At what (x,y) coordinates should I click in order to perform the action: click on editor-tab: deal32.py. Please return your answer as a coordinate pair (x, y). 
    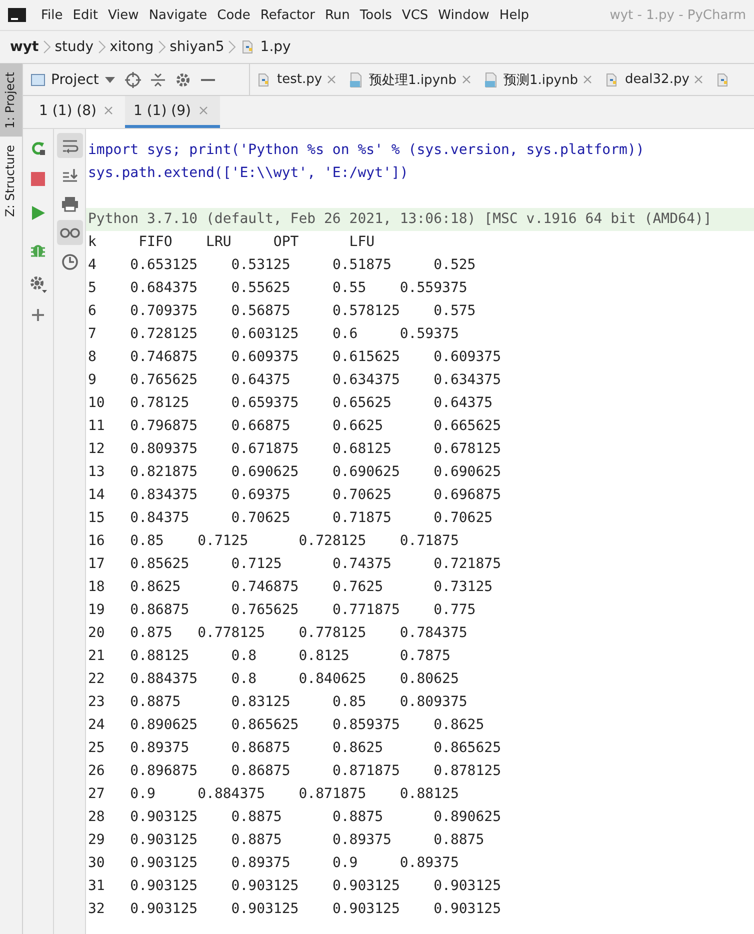
    Looking at the image, I should click on (654, 79).